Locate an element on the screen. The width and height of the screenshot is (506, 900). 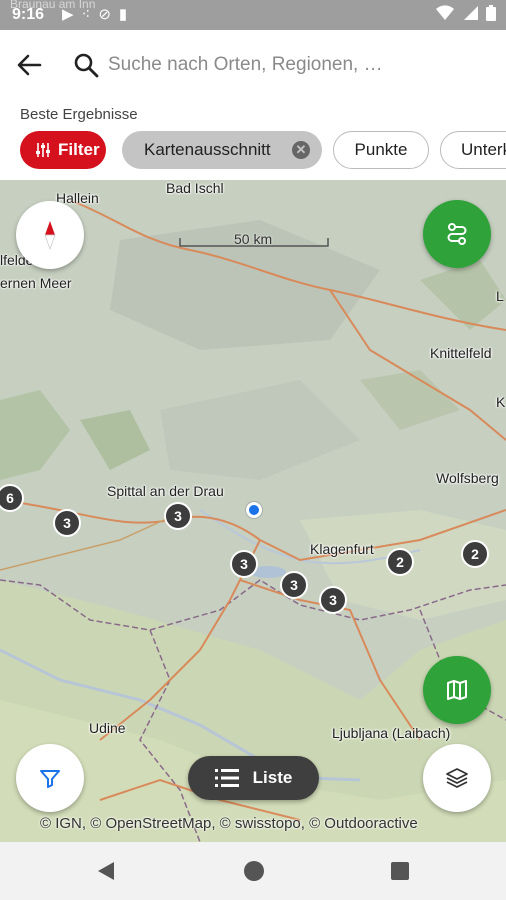
accommodation-chip: Unterk is located at coordinates (473, 150).